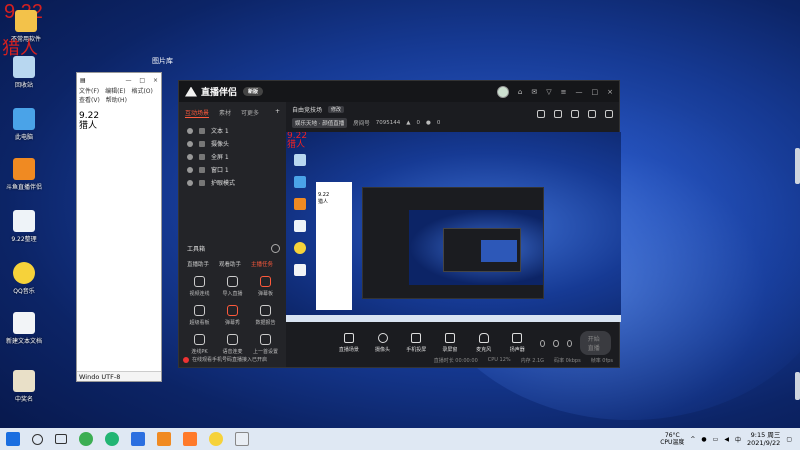  Describe the element at coordinates (609, 114) in the screenshot. I see `share-icon` at that location.